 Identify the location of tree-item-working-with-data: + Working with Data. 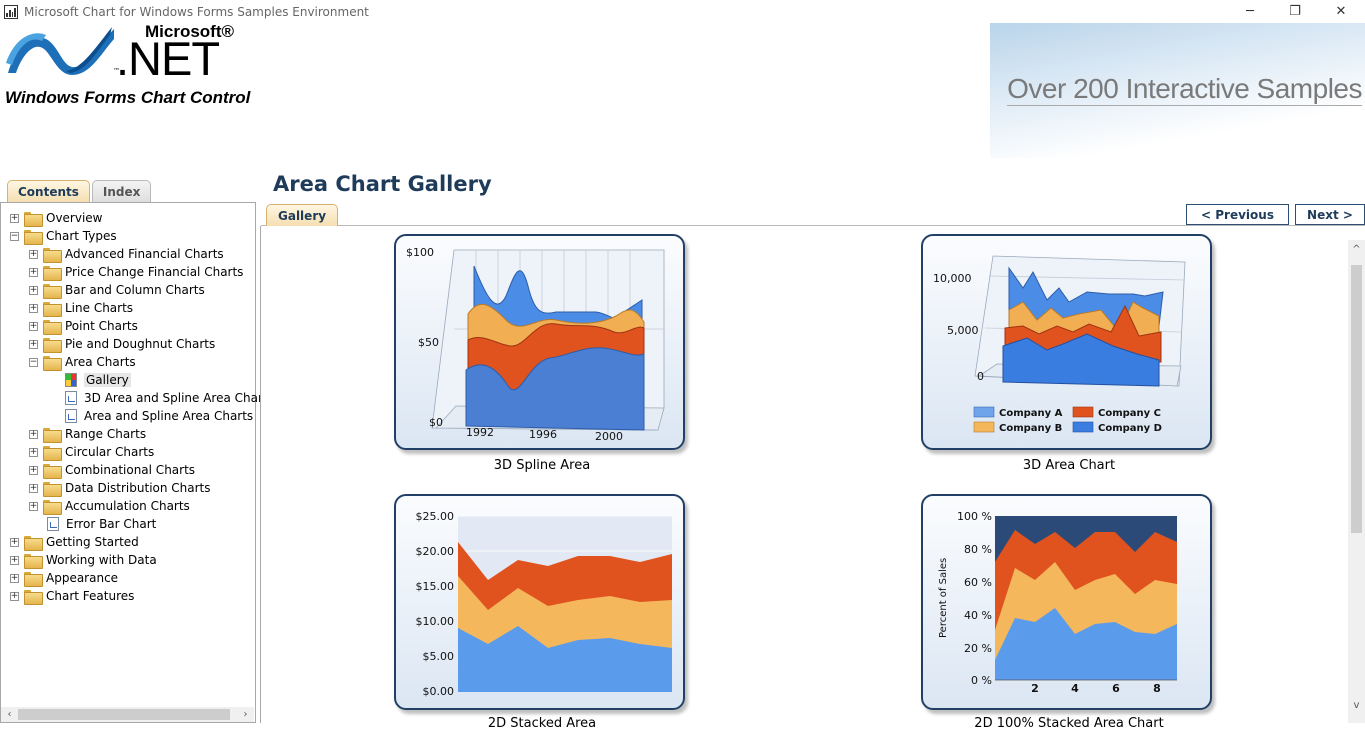
(83, 560).